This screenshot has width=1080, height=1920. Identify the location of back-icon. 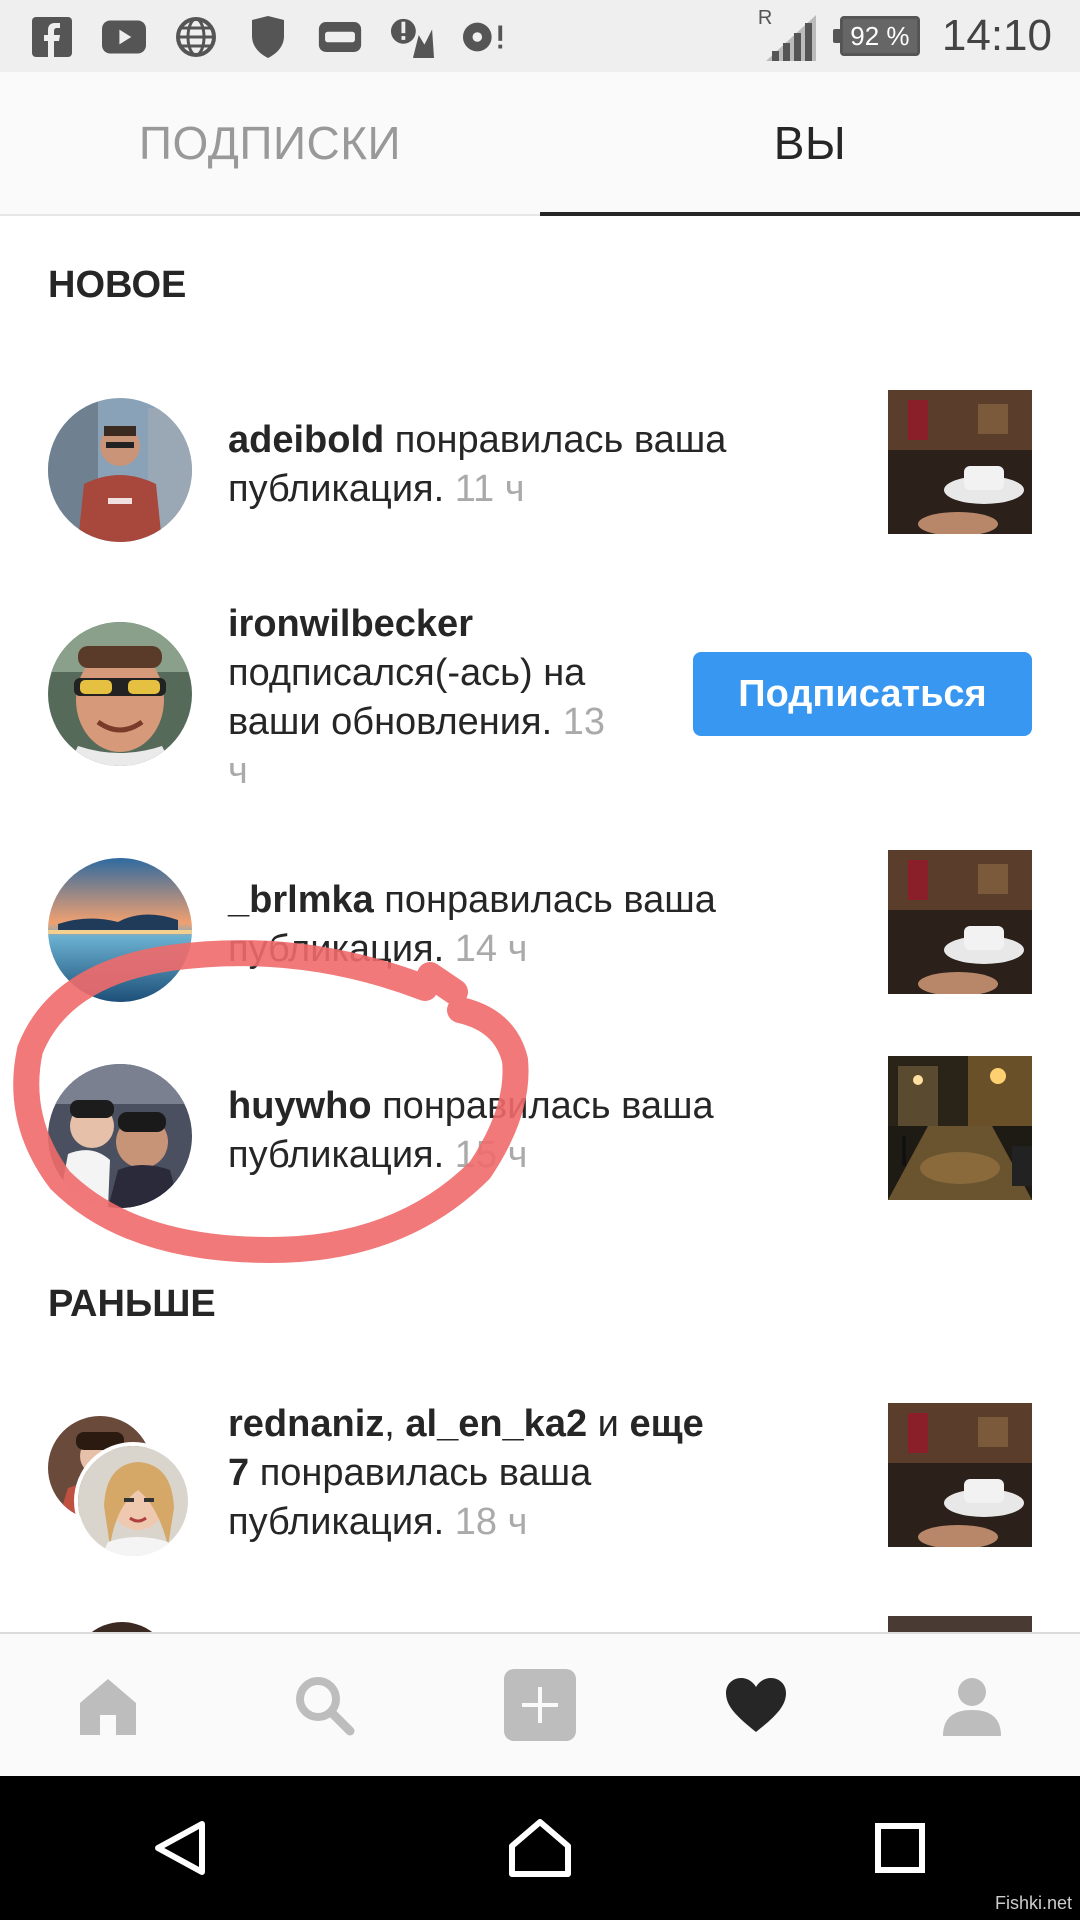
(180, 1848).